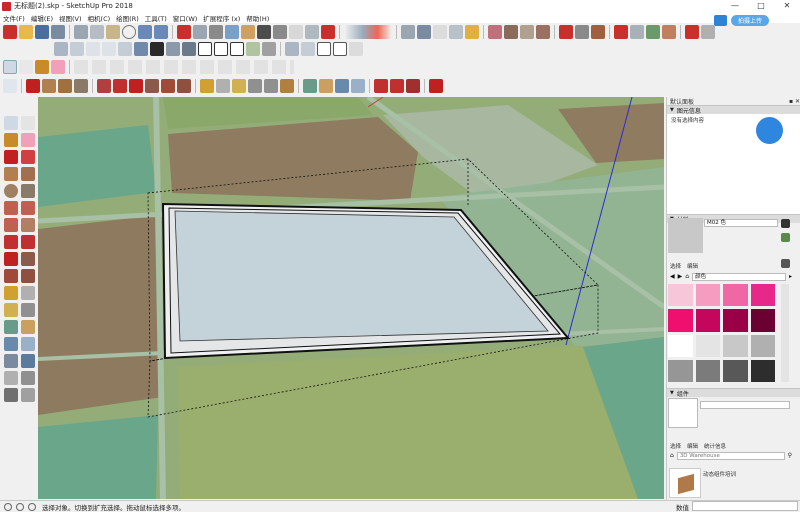 Image resolution: width=800 pixels, height=512 pixels. What do you see at coordinates (10, 310) in the screenshot?
I see `lt-protractor-icon` at bounding box center [10, 310].